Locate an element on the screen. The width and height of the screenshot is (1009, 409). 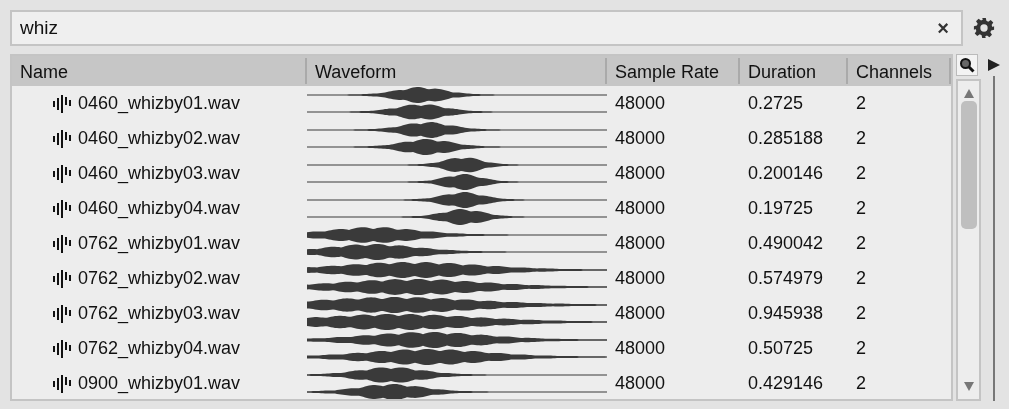
duration-cell: 0.200146 is located at coordinates (786, 173).